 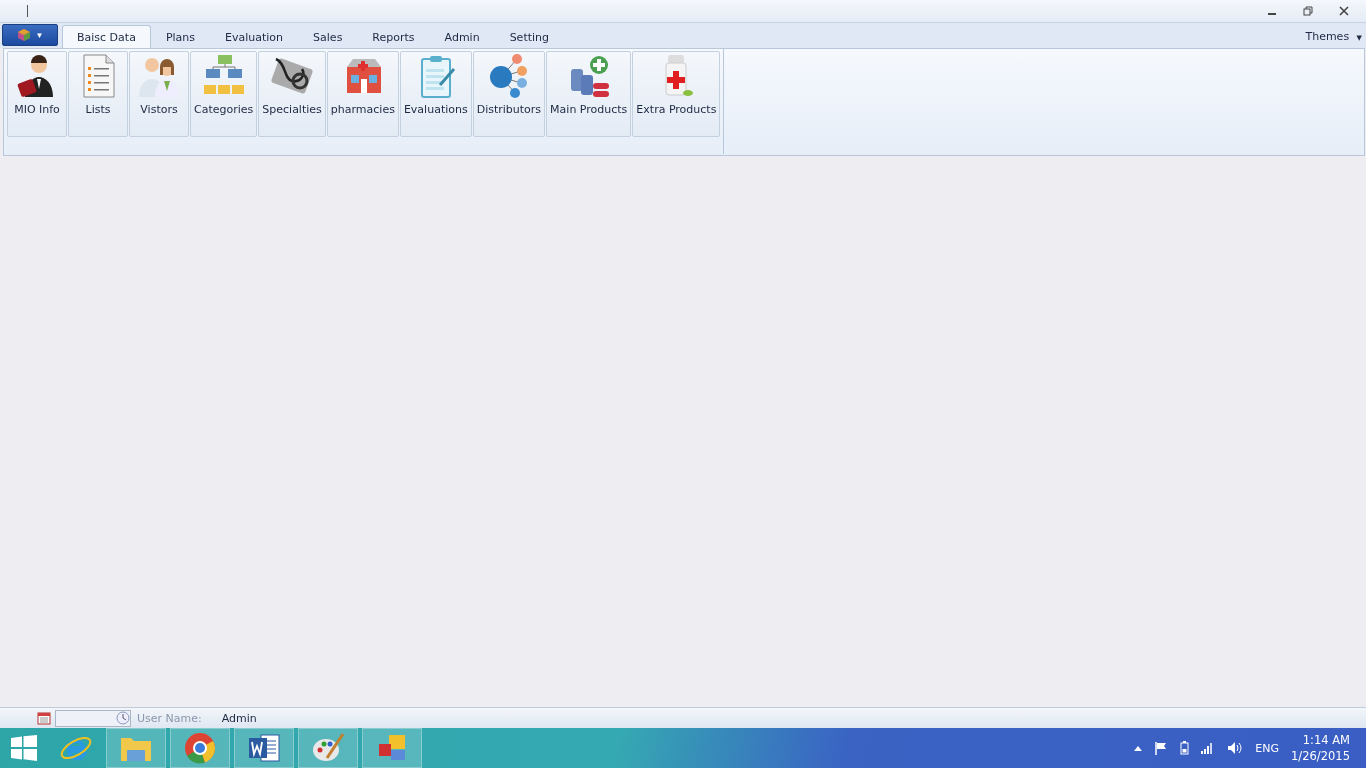 I want to click on ribbon-tab: Sales, so click(x=328, y=36).